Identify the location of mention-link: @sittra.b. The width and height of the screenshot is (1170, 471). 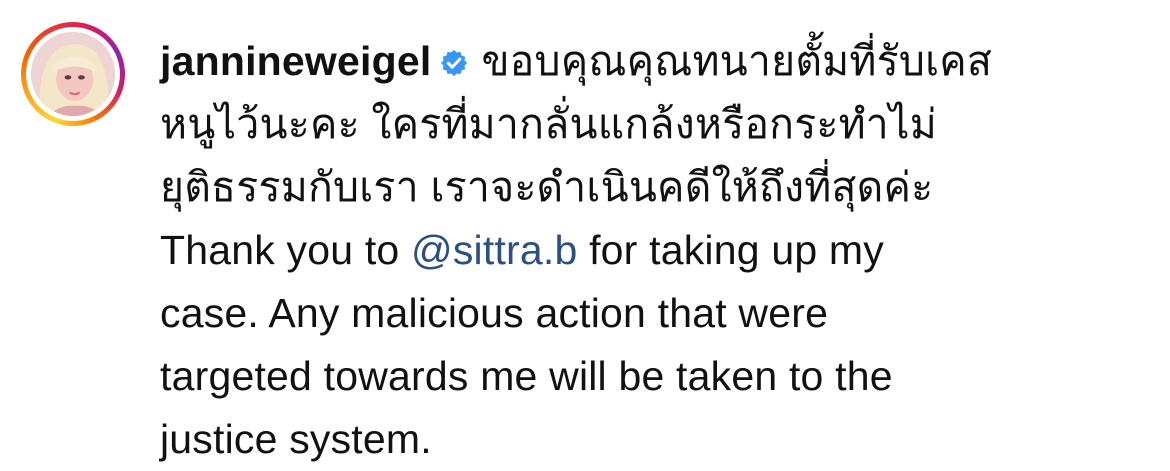
(494, 250).